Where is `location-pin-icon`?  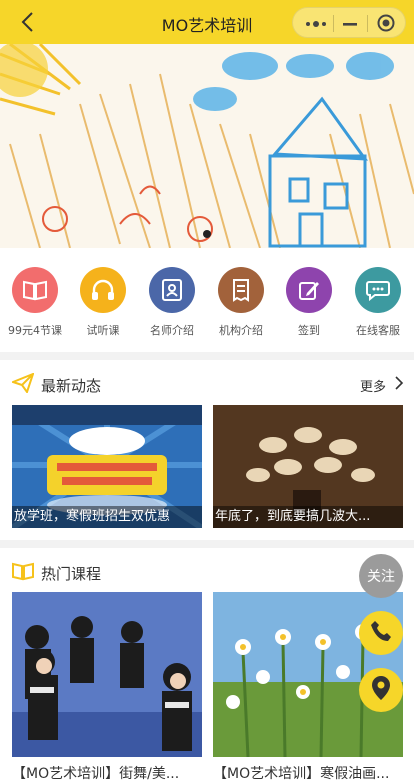
location-pin-icon is located at coordinates (381, 690).